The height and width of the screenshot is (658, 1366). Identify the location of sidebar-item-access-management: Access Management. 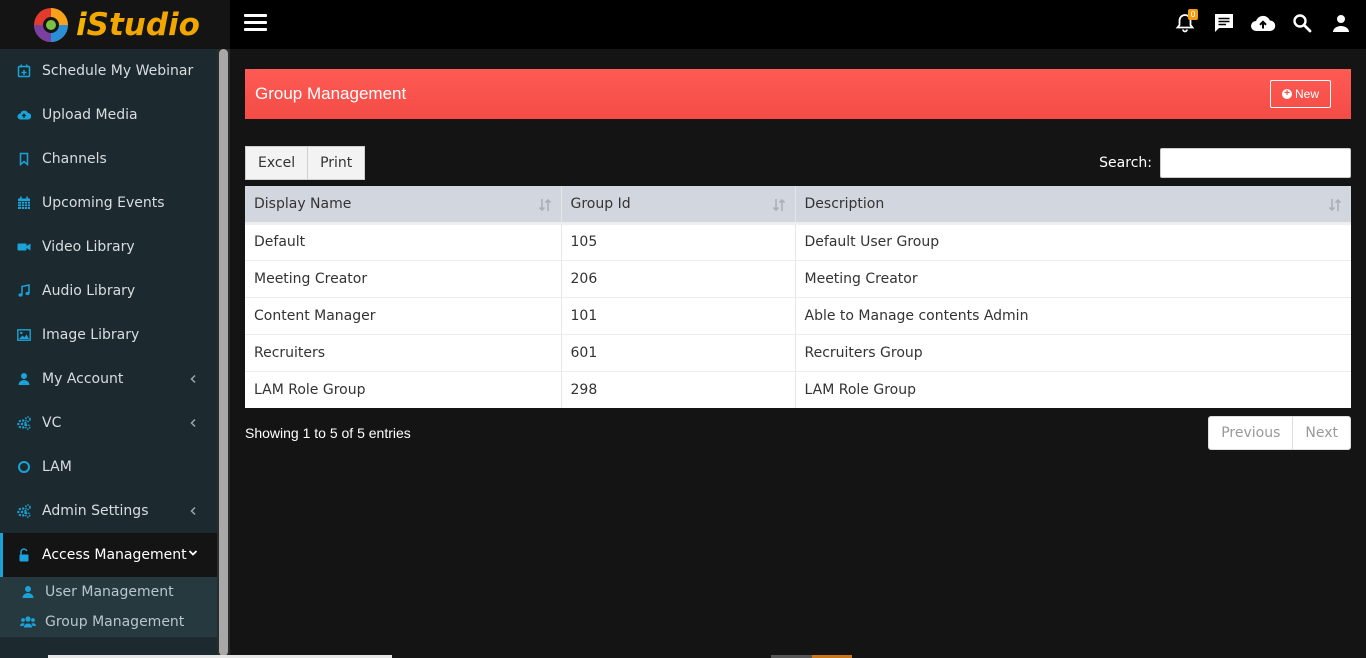
(108, 555).